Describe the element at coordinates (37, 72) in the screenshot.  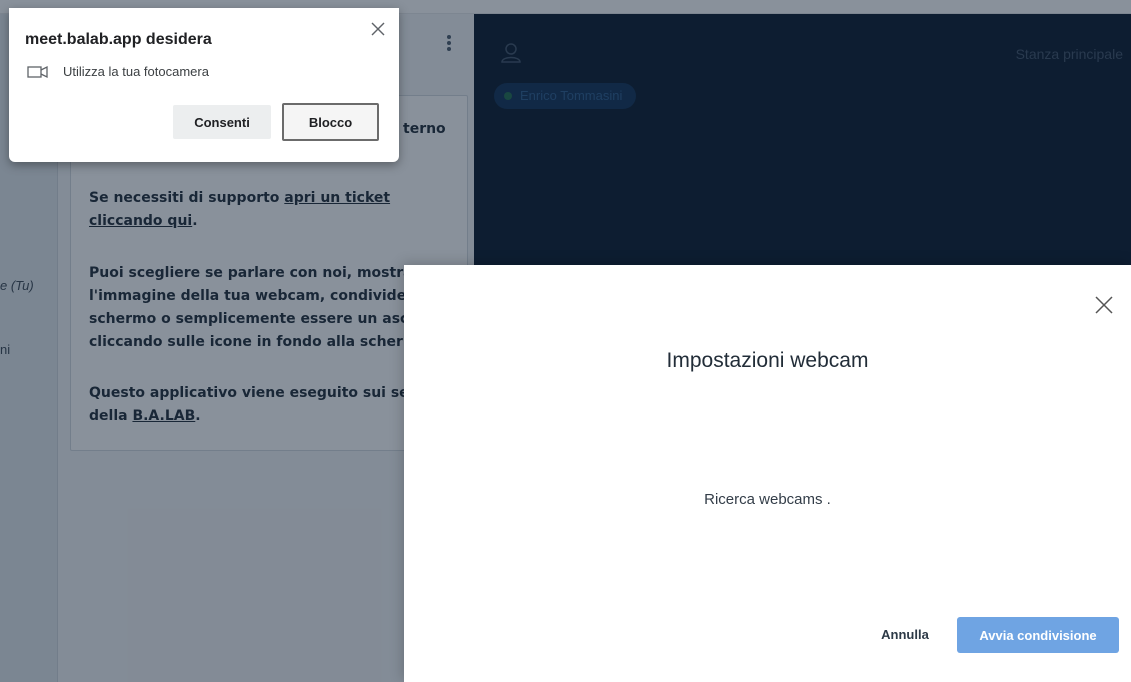
I see `camera-icon` at that location.